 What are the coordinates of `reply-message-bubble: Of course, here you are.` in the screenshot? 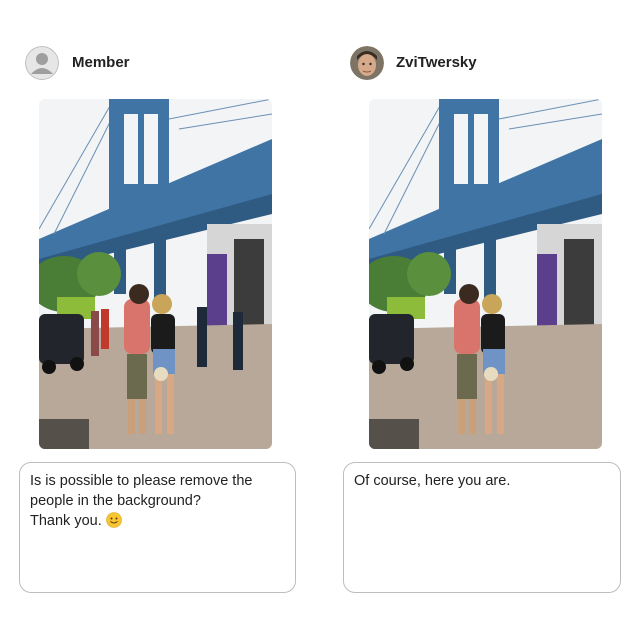 It's located at (482, 527).